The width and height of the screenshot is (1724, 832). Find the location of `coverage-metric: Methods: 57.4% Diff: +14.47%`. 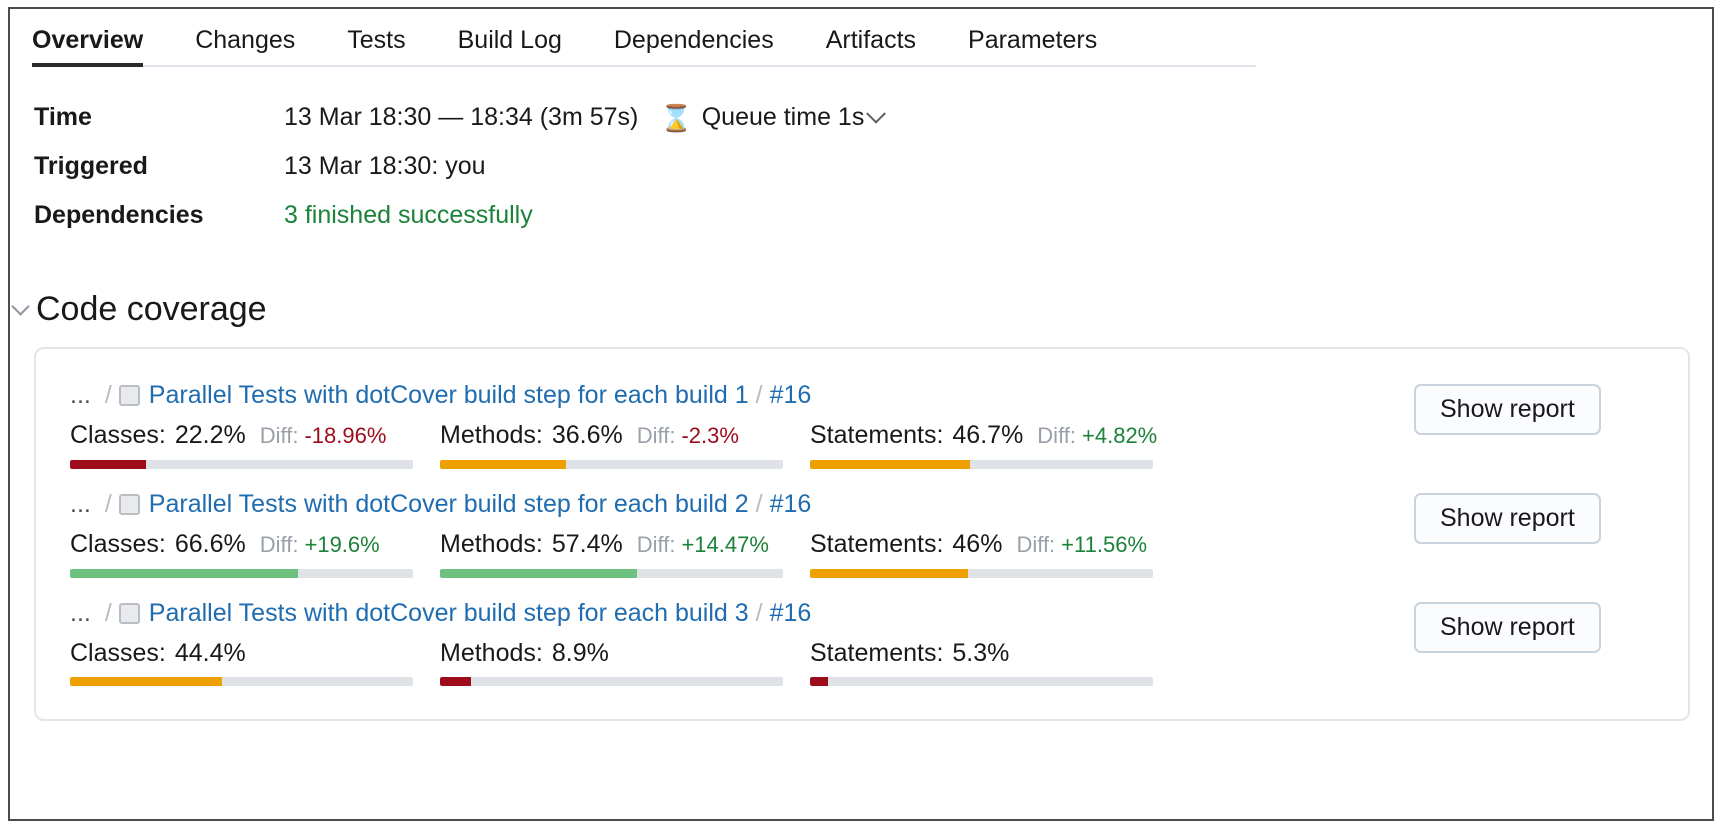

coverage-metric: Methods: 57.4% Diff: +14.47% is located at coordinates (625, 552).